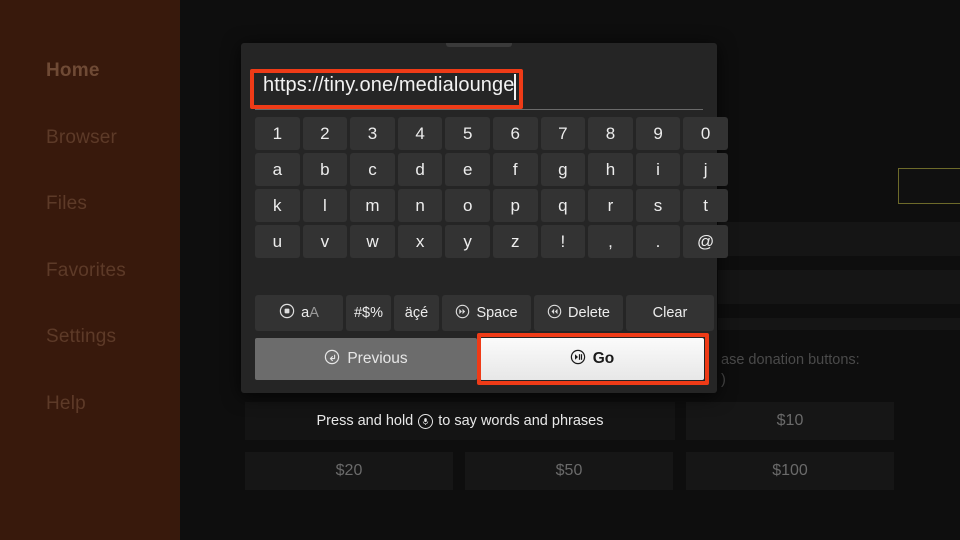 This screenshot has width=960, height=540. I want to click on previous-button-label: Previous, so click(377, 358).